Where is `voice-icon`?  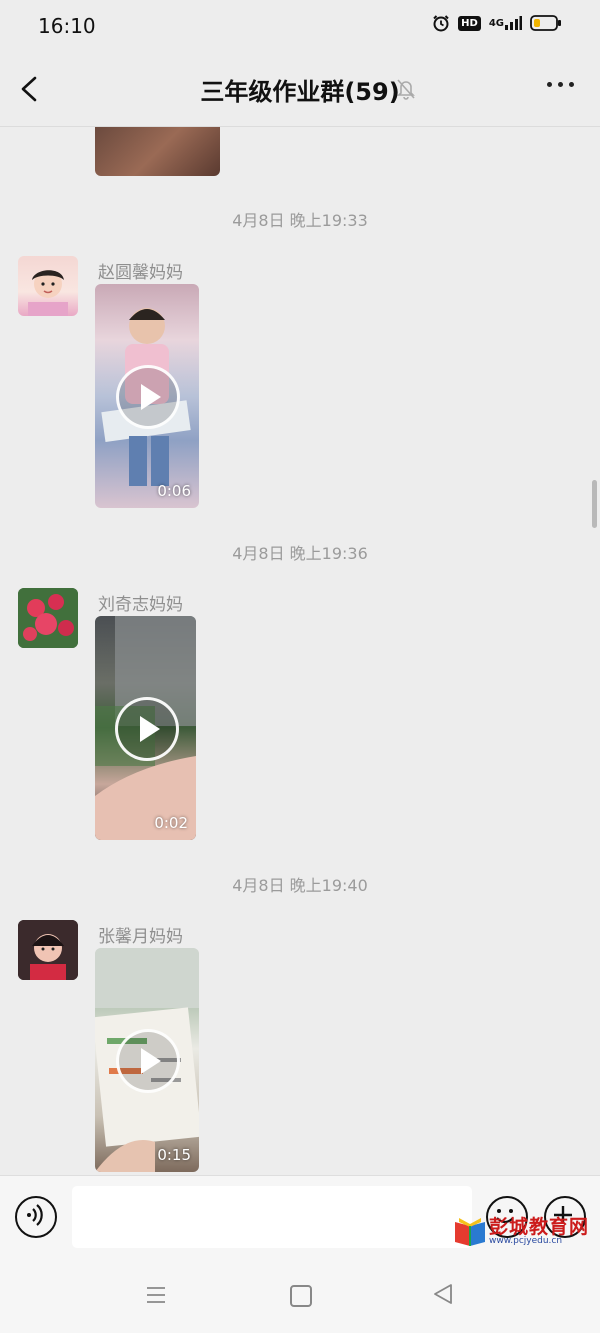
voice-icon is located at coordinates (34, 1214).